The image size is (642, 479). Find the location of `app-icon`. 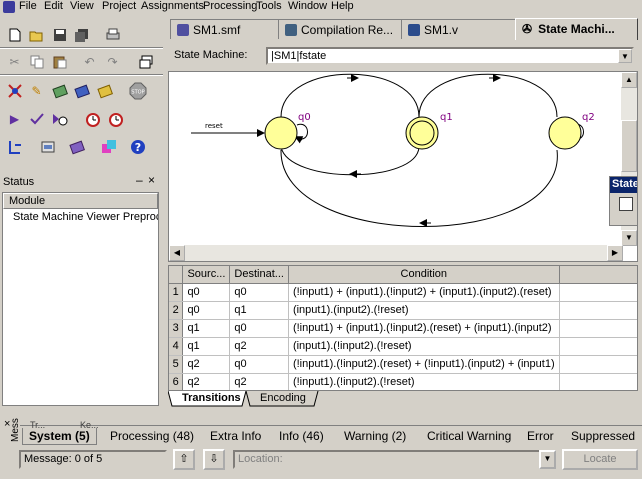

app-icon is located at coordinates (9, 7).